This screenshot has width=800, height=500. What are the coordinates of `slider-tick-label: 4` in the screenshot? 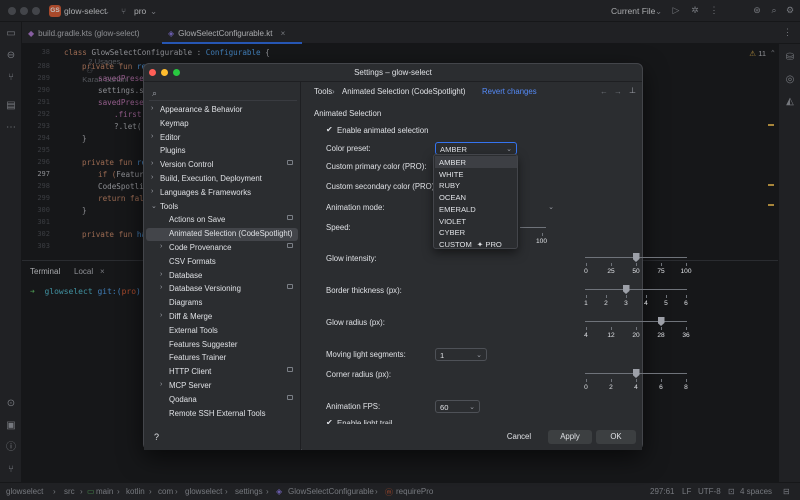 It's located at (586, 335).